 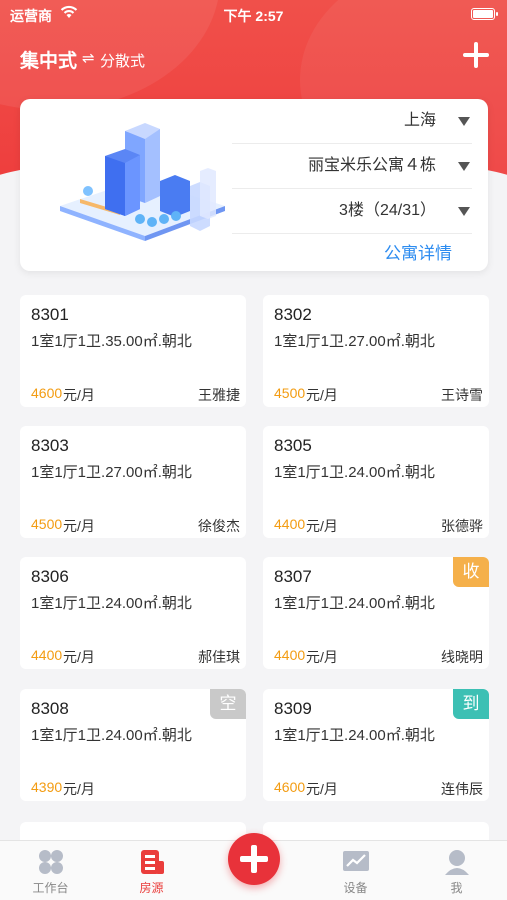 I want to click on battery-icon, so click(x=484, y=14).